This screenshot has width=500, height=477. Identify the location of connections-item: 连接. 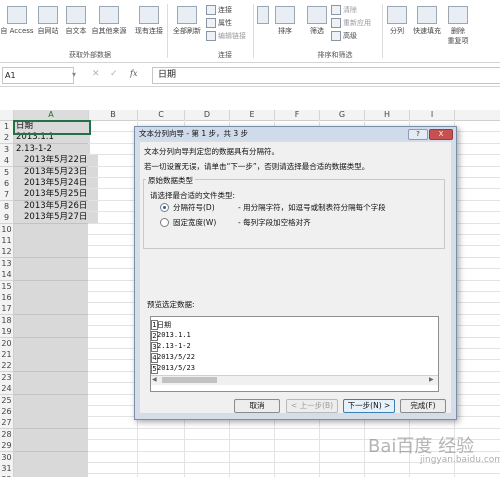
(219, 10).